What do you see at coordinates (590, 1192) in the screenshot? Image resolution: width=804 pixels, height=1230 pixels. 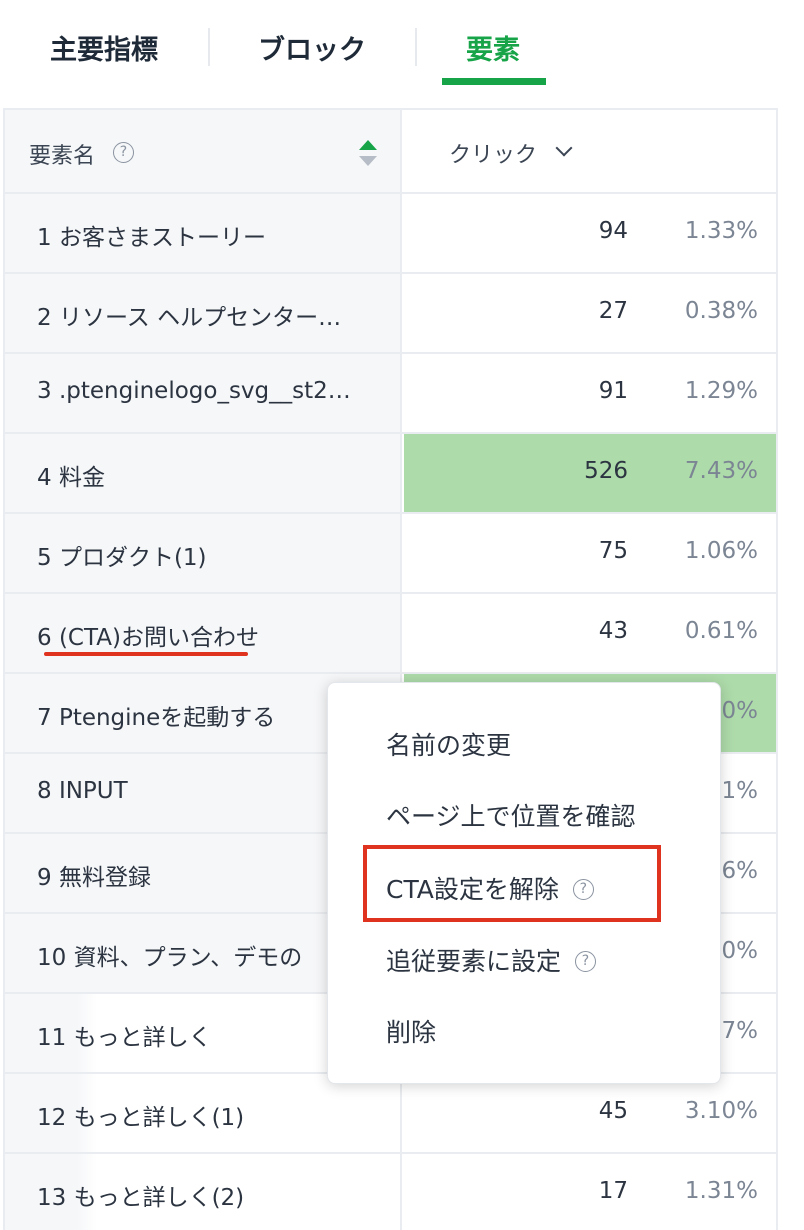 I see `cell-clicks: 17 1.31%` at bounding box center [590, 1192].